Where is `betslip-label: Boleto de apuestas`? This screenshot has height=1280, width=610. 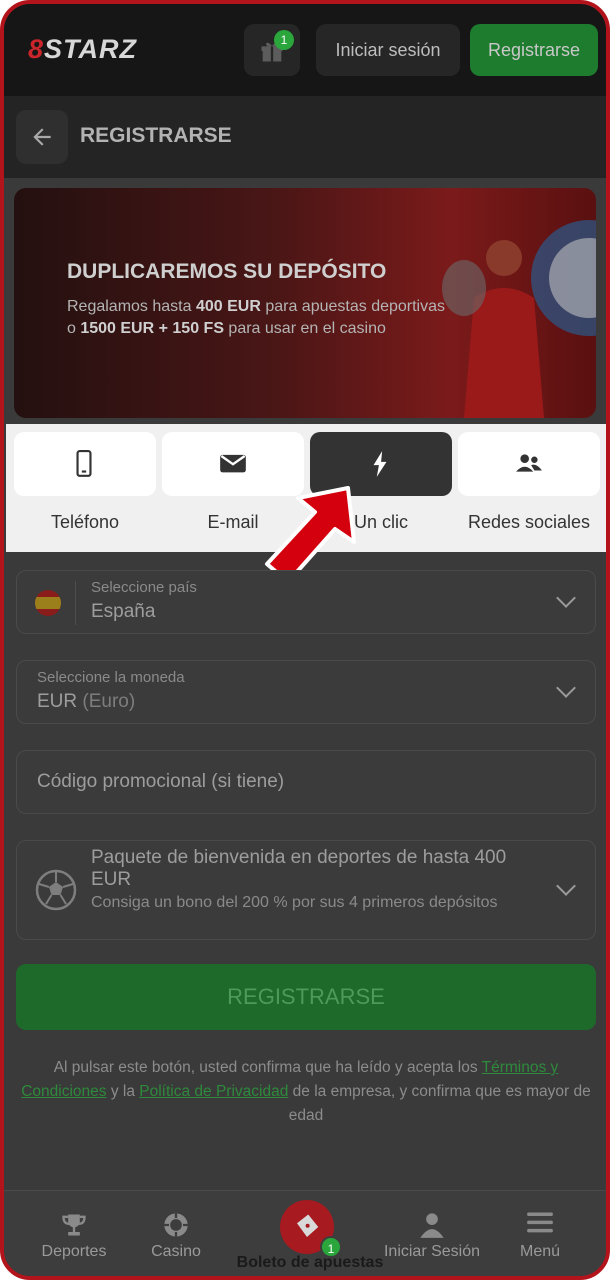 betslip-label: Boleto de apuestas is located at coordinates (310, 1263).